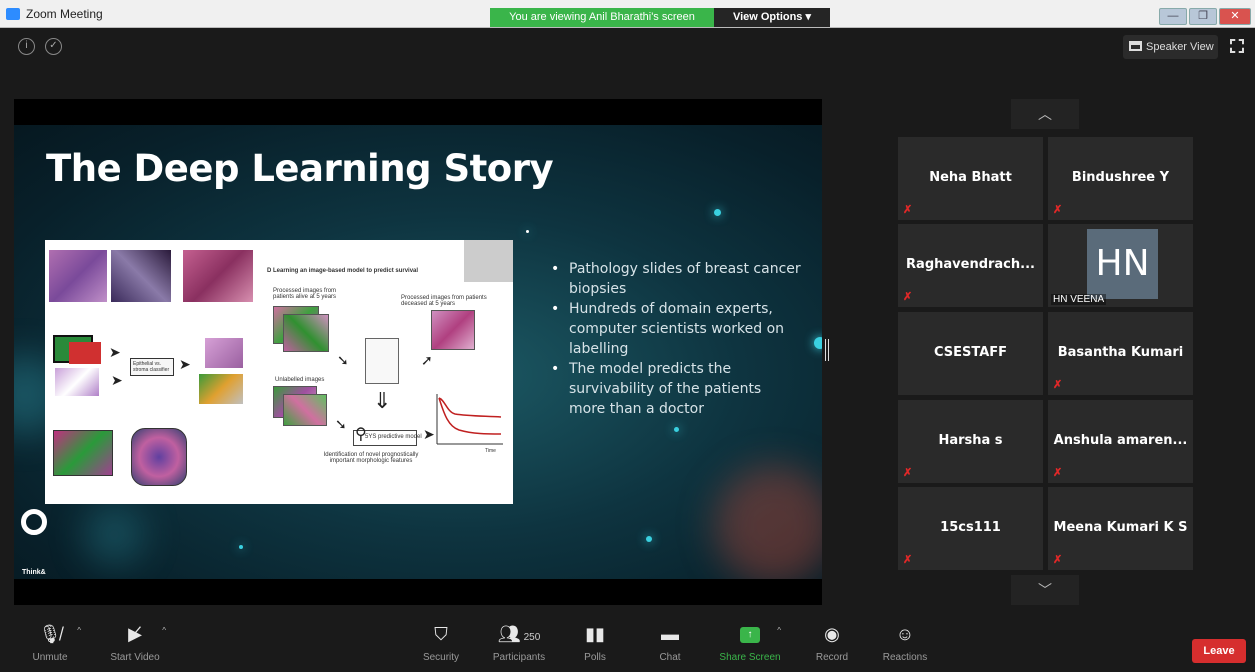 The image size is (1255, 672). Describe the element at coordinates (595, 657) in the screenshot. I see `polls-label: Polls` at that location.